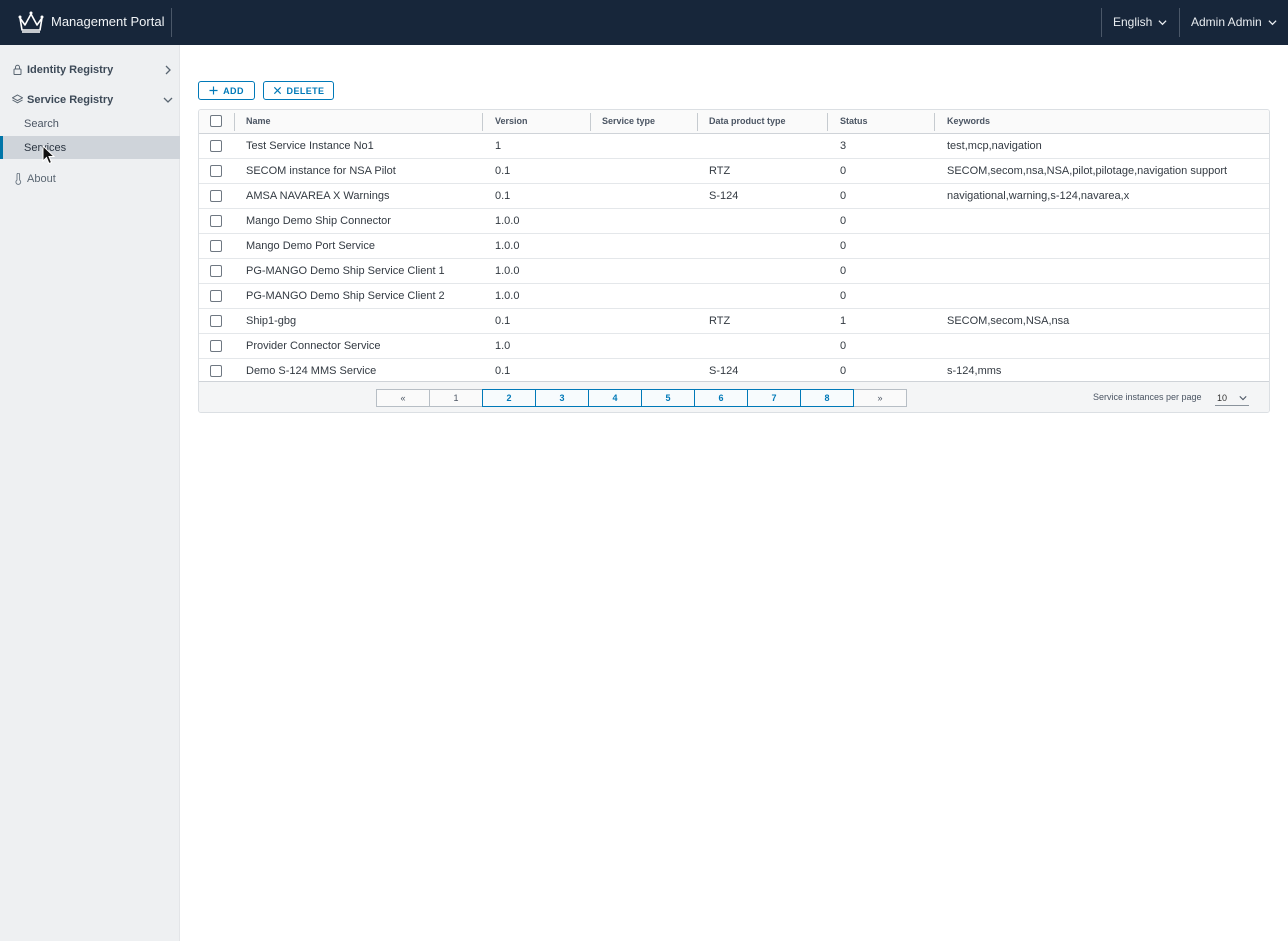 This screenshot has height=941, width=1288. I want to click on close-icon, so click(277, 90).